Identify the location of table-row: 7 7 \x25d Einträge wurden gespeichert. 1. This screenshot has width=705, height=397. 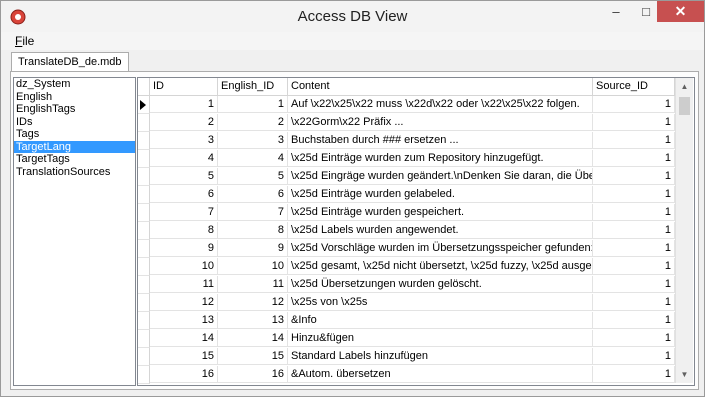
(406, 213).